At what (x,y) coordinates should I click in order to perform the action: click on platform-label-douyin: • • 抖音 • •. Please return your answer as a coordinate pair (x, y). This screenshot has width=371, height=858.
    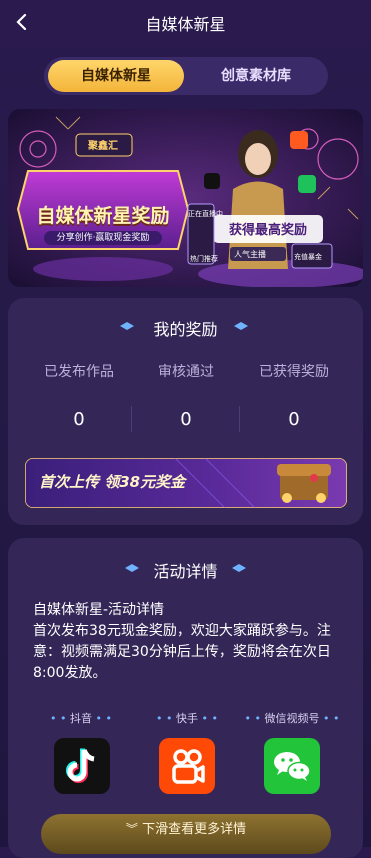
    Looking at the image, I should click on (81, 718).